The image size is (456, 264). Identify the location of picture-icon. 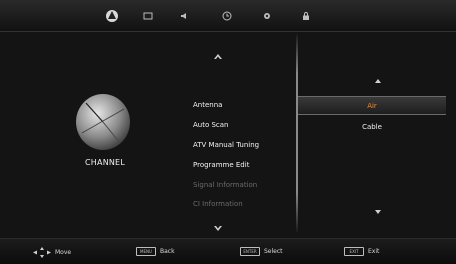
(148, 16).